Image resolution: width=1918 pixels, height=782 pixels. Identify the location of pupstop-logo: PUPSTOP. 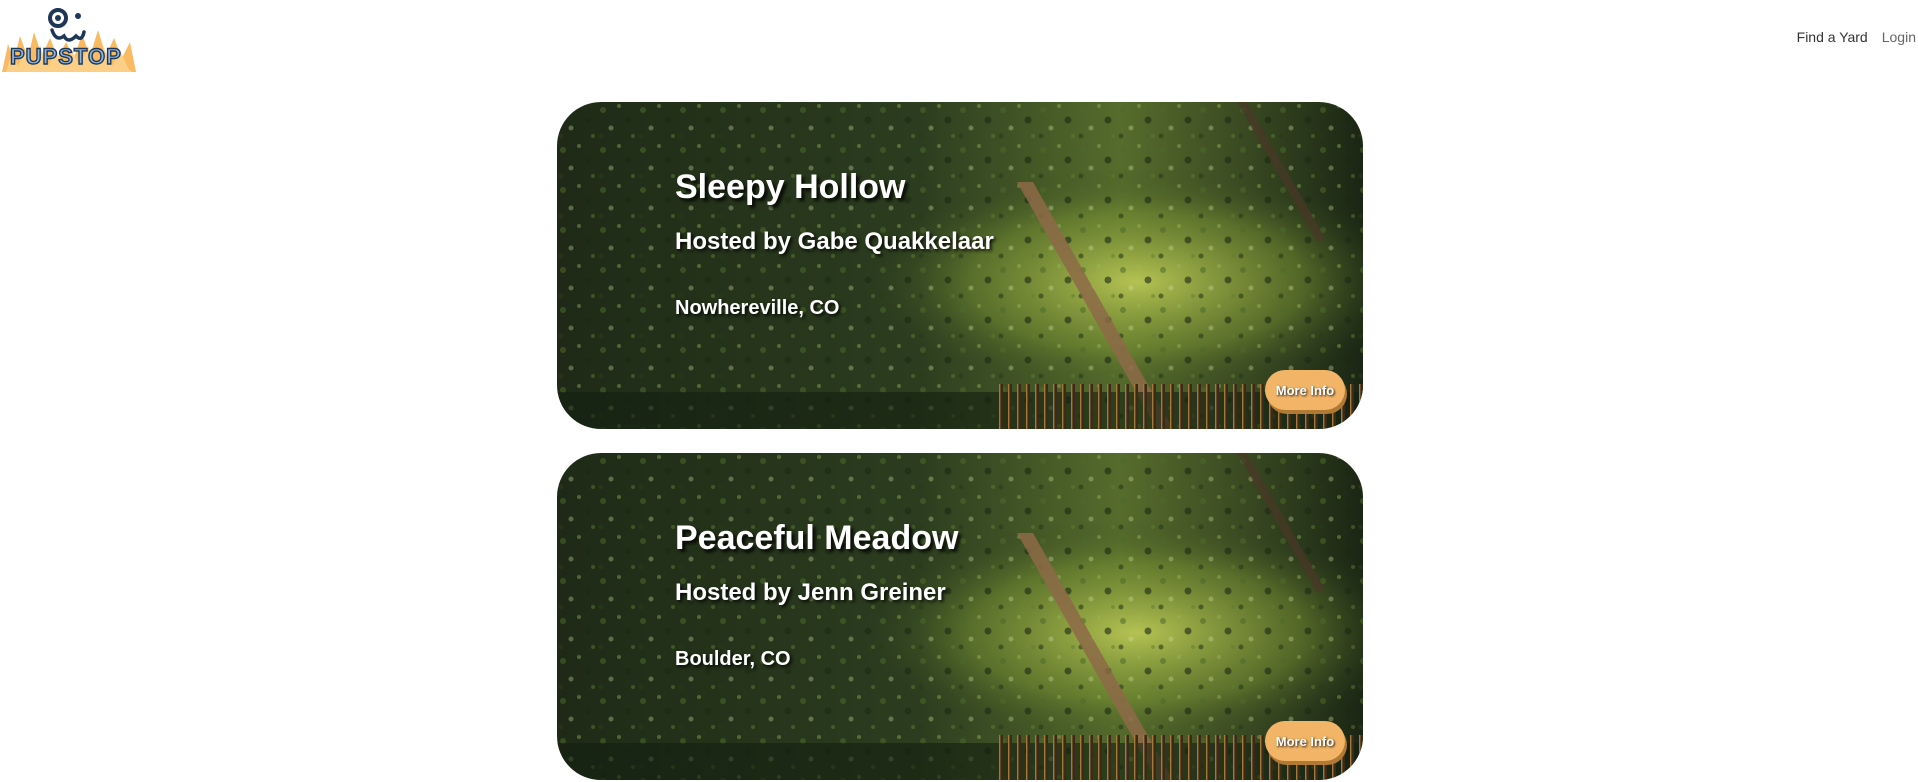
(69, 38).